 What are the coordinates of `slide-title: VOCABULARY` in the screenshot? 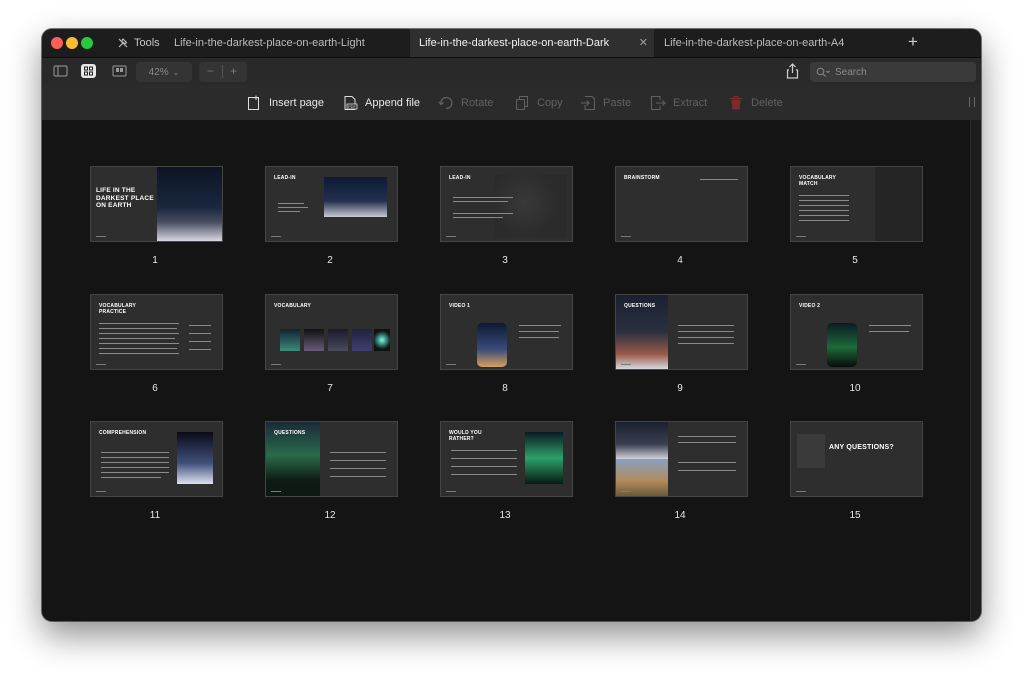 It's located at (293, 306).